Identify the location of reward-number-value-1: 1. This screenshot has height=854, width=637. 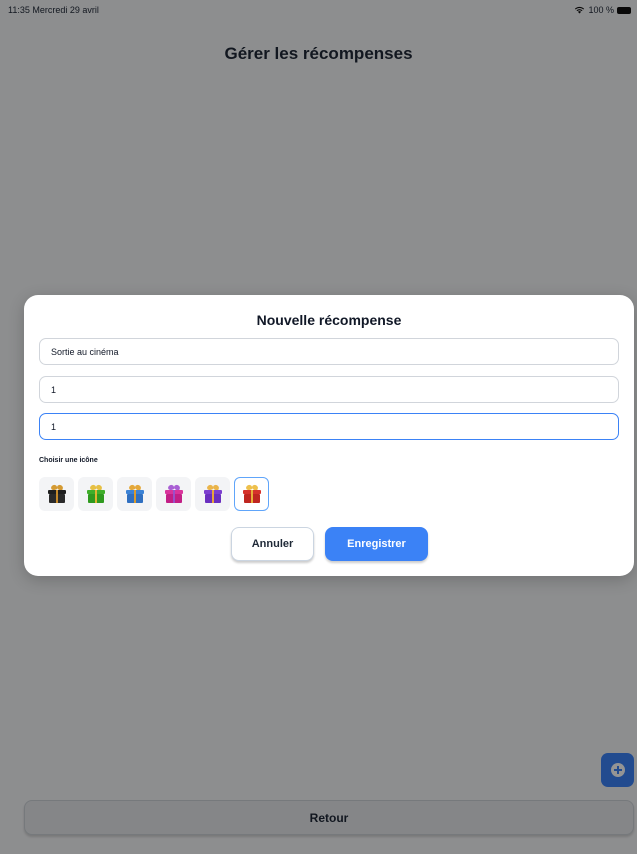
(54, 389).